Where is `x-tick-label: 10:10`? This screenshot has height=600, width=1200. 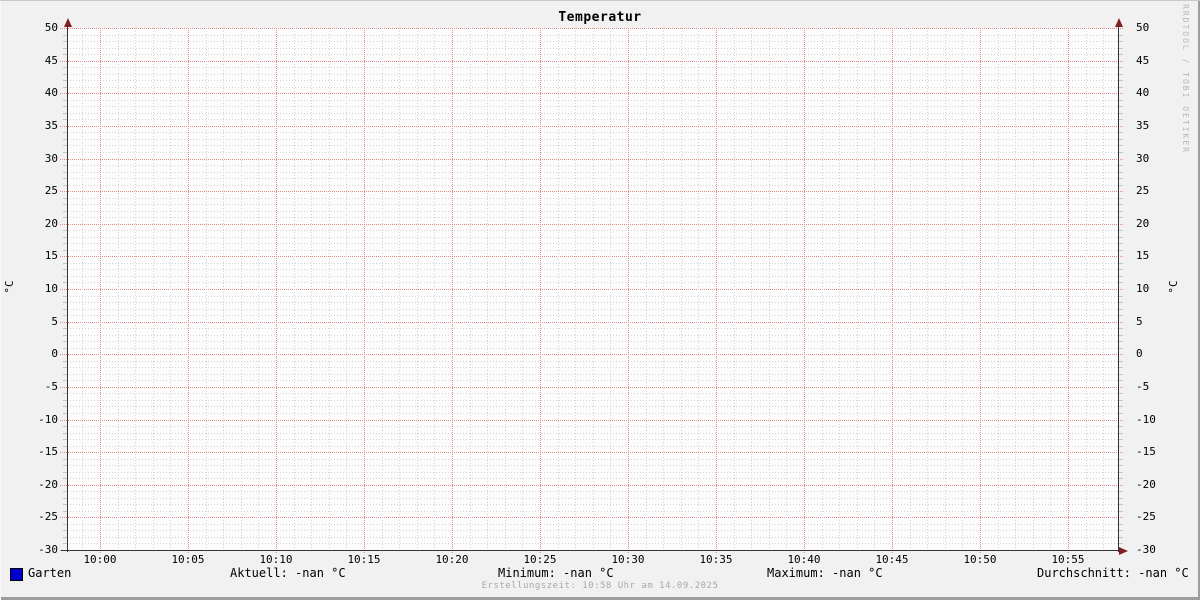
x-tick-label: 10:10 is located at coordinates (276, 559).